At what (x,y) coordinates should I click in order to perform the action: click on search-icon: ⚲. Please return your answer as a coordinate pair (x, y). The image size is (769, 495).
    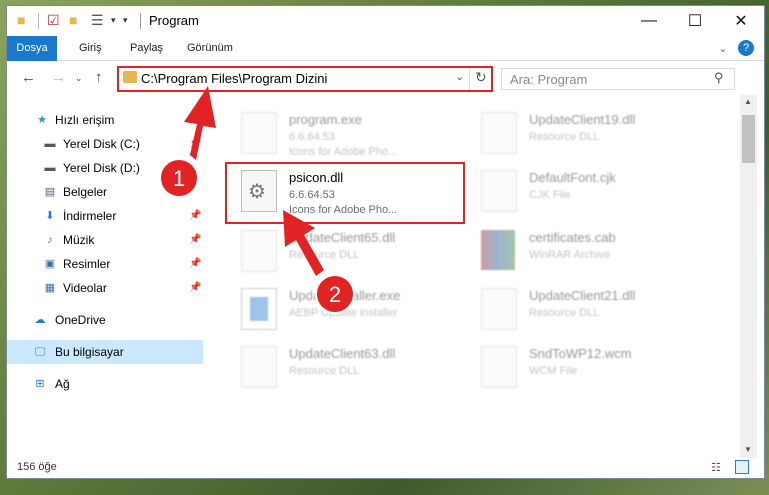
    Looking at the image, I should click on (719, 78).